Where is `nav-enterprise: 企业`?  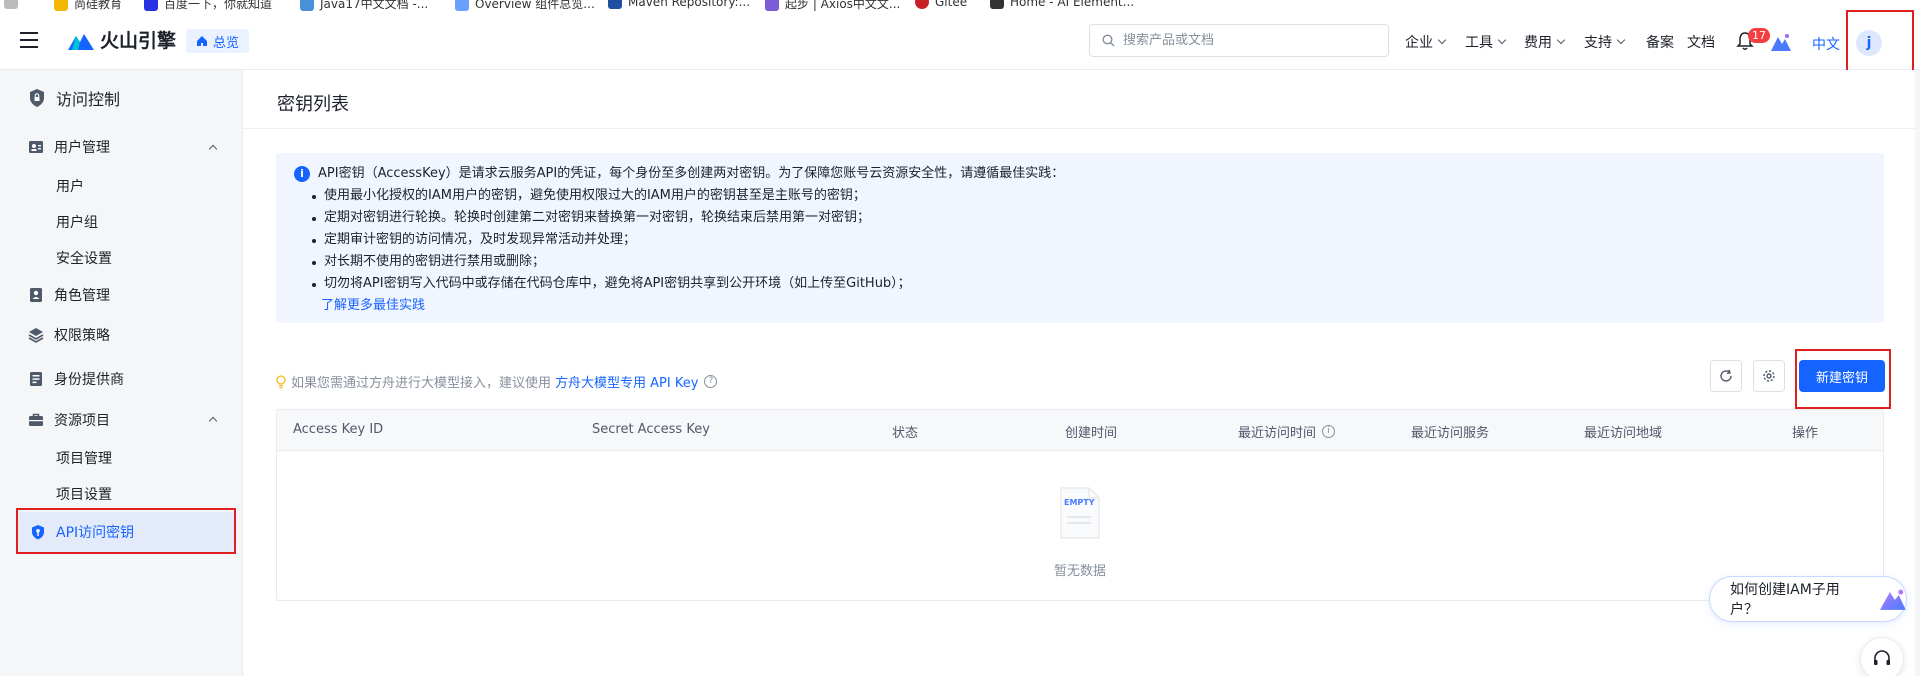 nav-enterprise: 企业 is located at coordinates (1426, 42).